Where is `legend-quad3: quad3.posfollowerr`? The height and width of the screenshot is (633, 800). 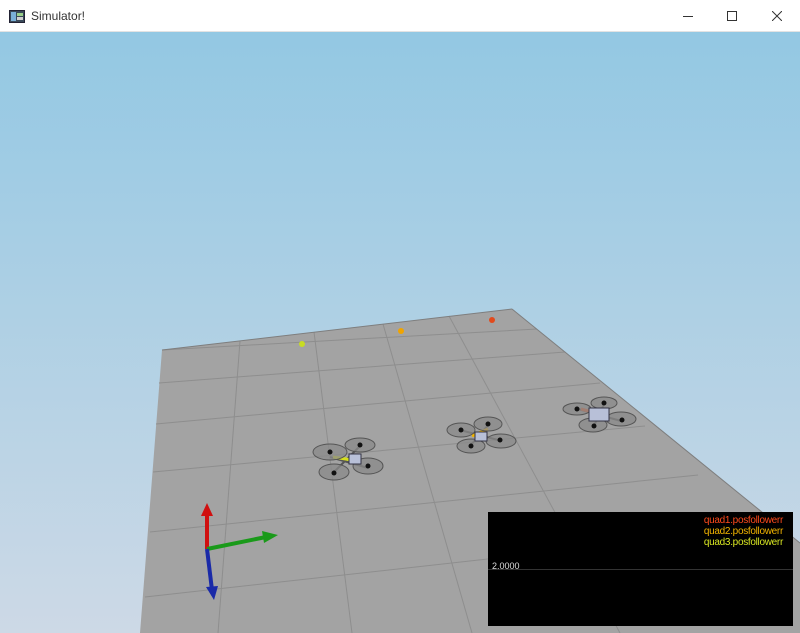 legend-quad3: quad3.posfollowerr is located at coordinates (743, 542).